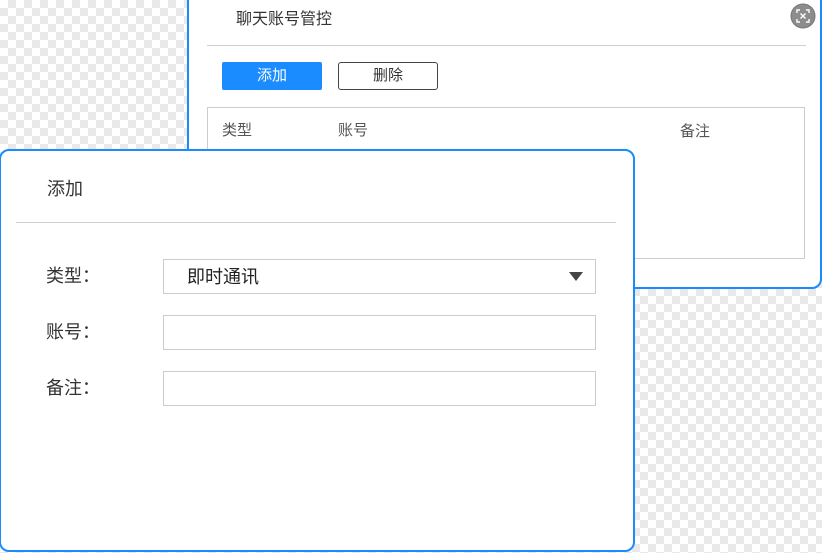 The width and height of the screenshot is (822, 553). Describe the element at coordinates (379, 332) in the screenshot. I see `account-input` at that location.